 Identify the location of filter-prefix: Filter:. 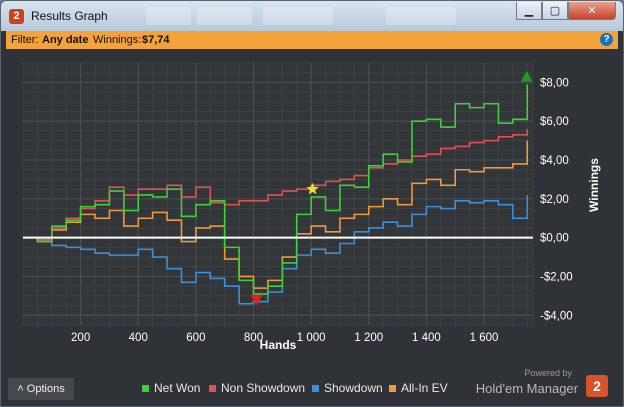
(25, 40).